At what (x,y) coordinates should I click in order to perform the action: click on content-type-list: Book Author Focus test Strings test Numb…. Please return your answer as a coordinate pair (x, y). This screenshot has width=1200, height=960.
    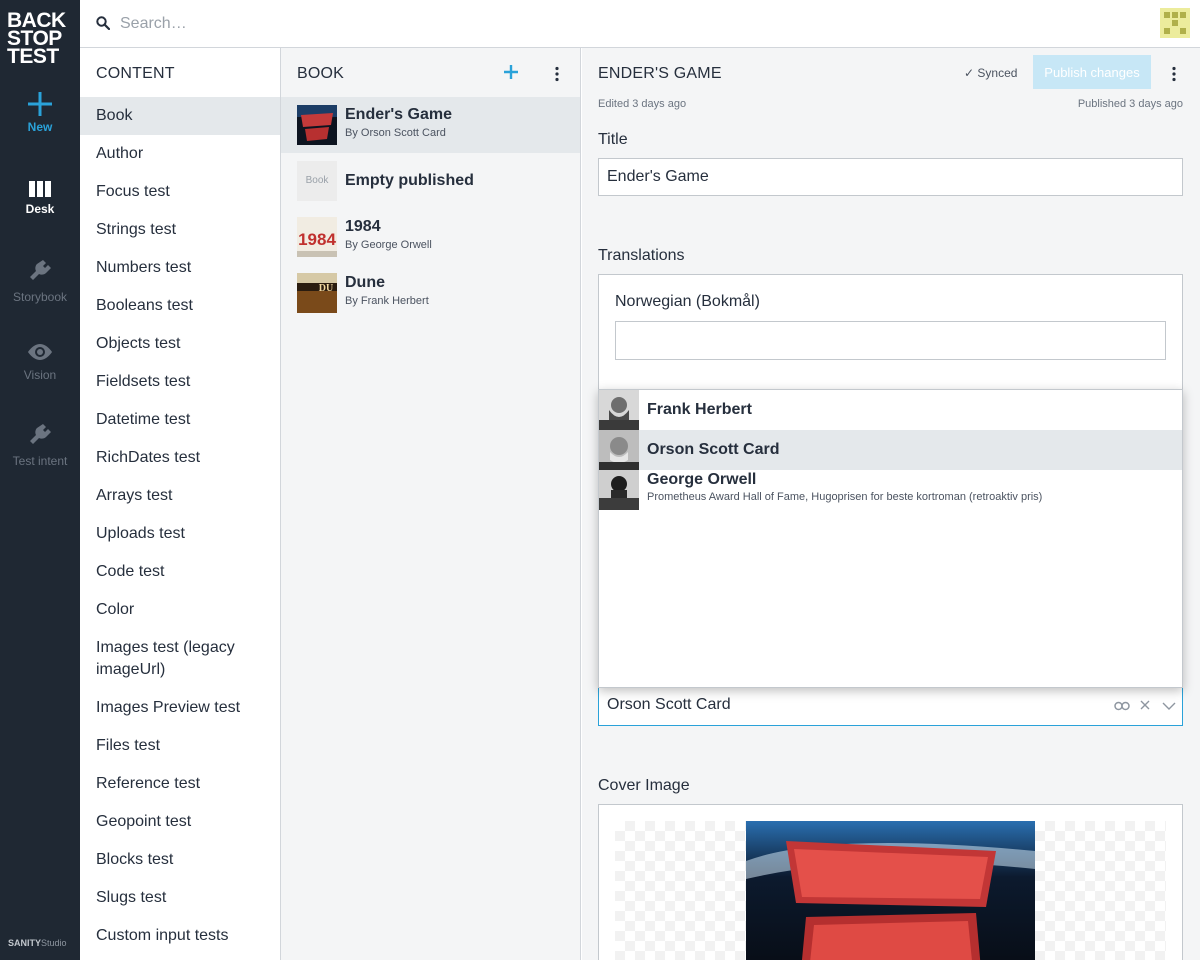
    Looking at the image, I should click on (180, 526).